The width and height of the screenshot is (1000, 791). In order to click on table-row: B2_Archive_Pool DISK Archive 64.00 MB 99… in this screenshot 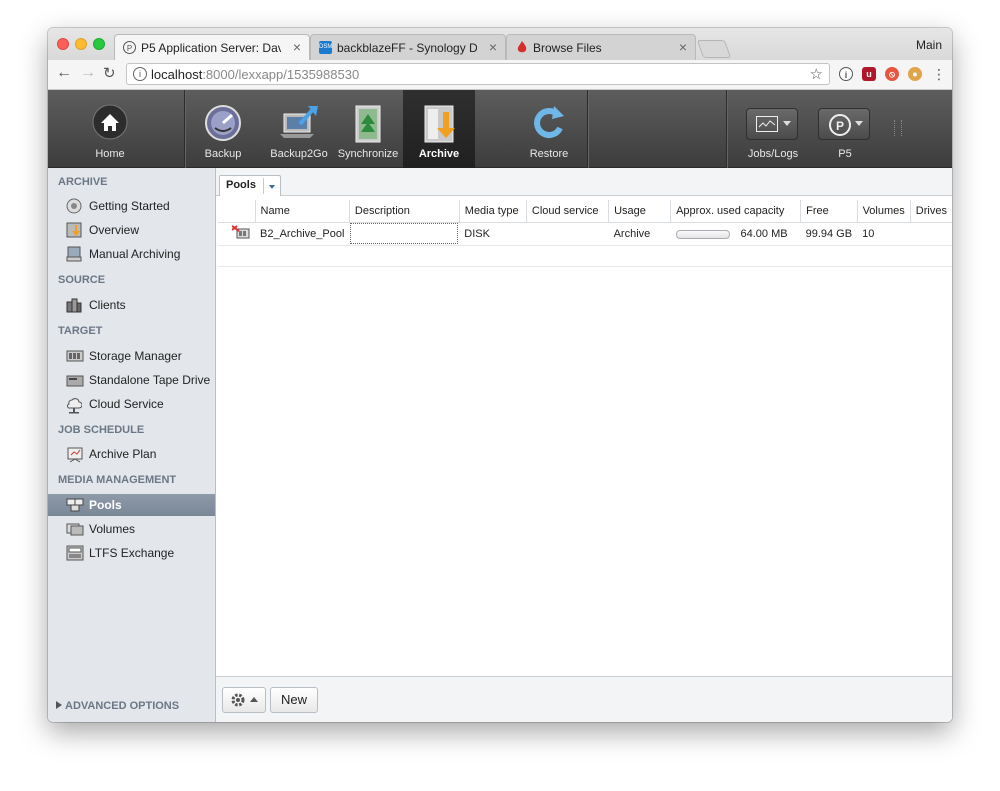, I will do `click(585, 234)`.